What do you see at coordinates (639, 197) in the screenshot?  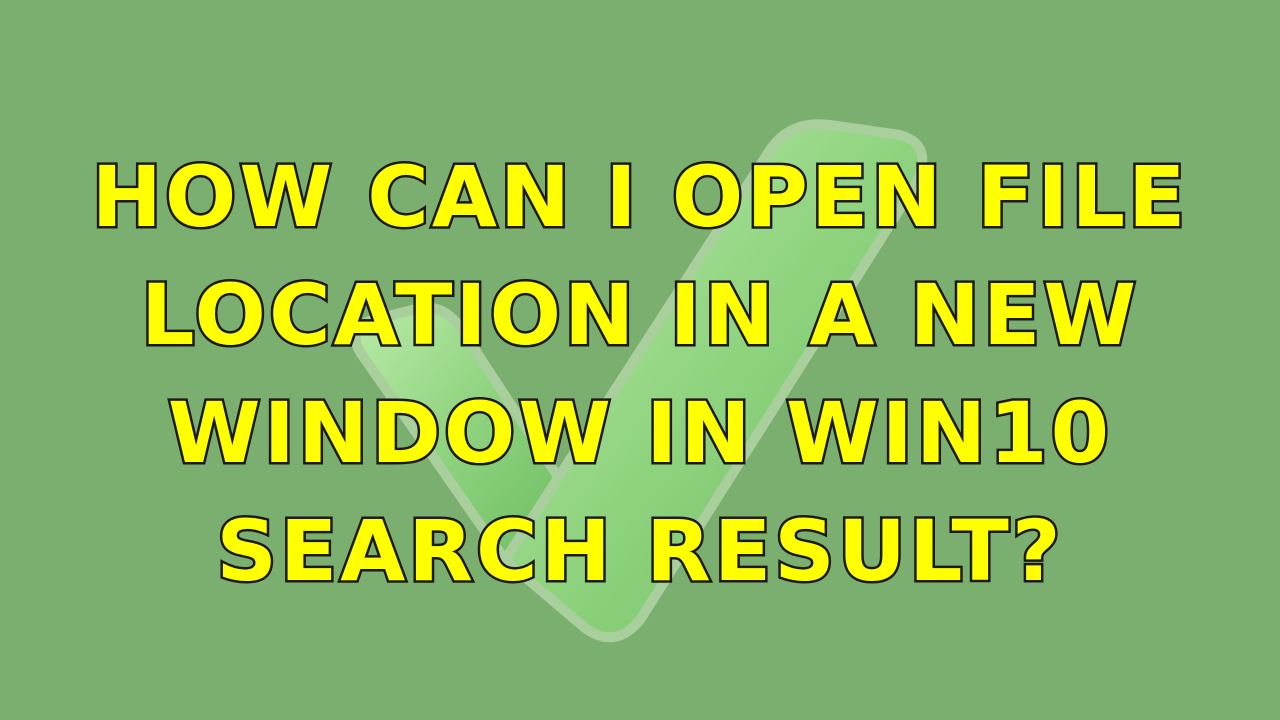 I see `title-line-1: HOW CAN I OPEN FILE` at bounding box center [639, 197].